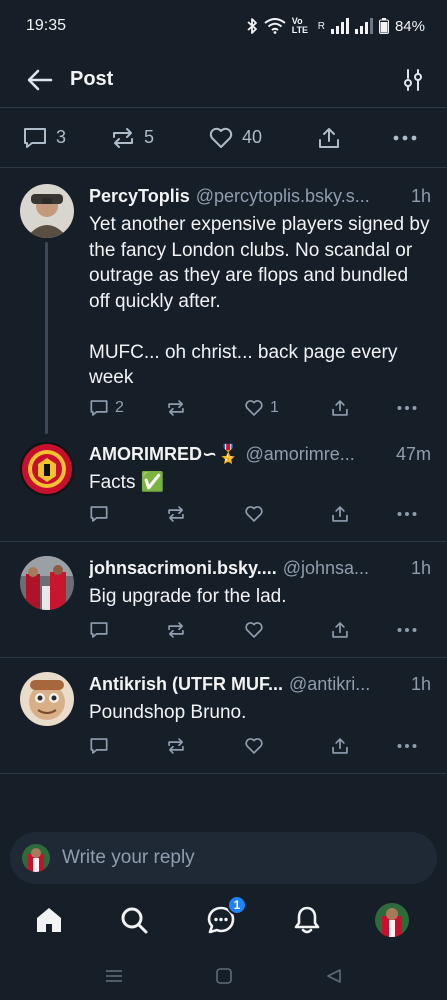 This screenshot has width=447, height=1000. Describe the element at coordinates (307, 920) in the screenshot. I see `nav-notifications` at that location.